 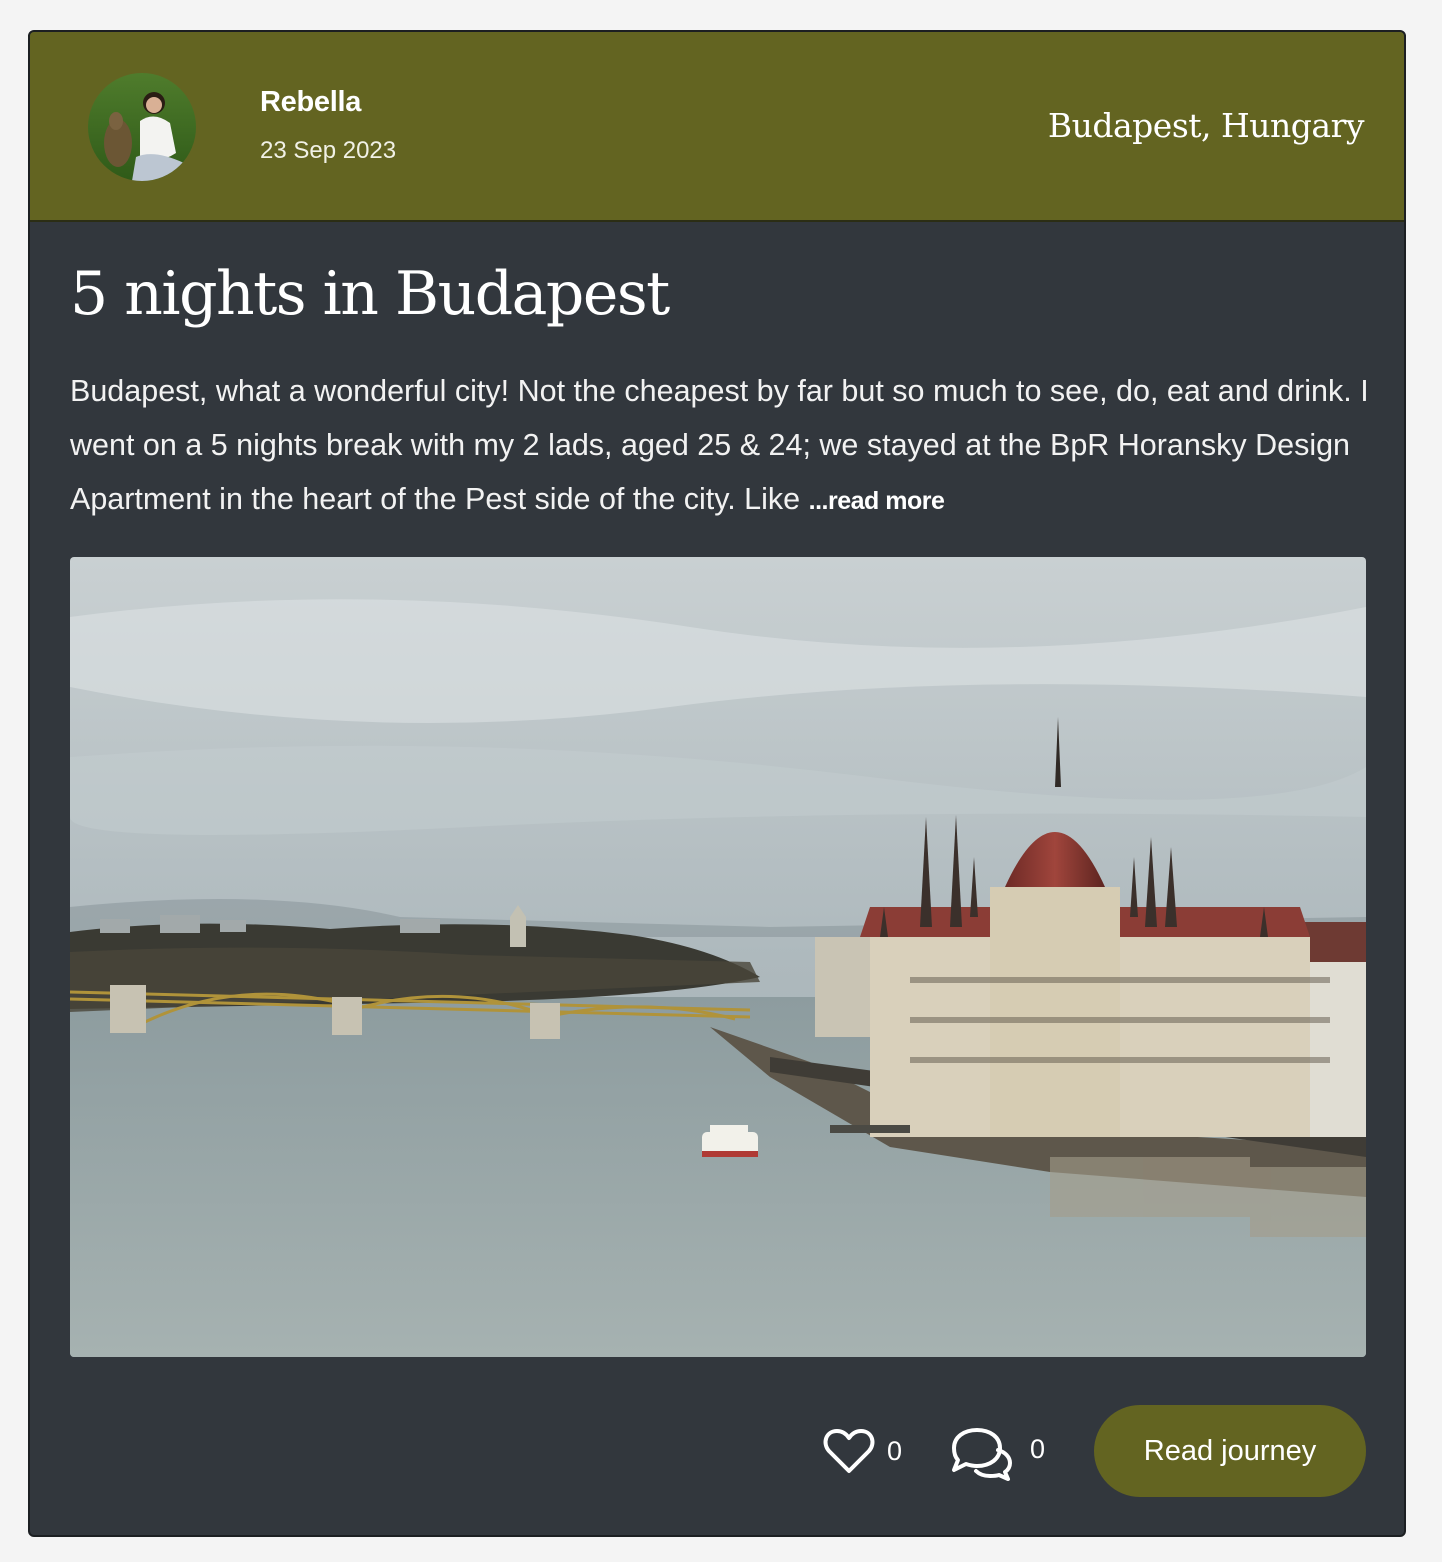 What do you see at coordinates (982, 1454) in the screenshot?
I see `chat-bubbles-icon` at bounding box center [982, 1454].